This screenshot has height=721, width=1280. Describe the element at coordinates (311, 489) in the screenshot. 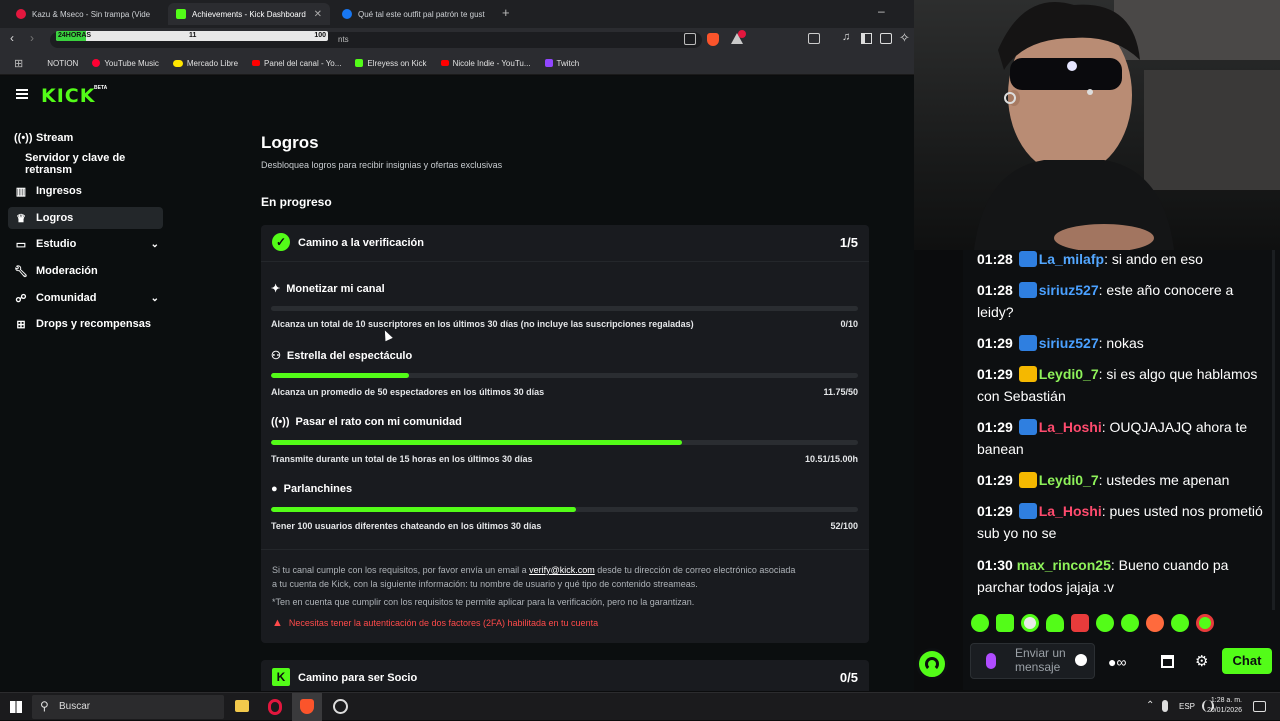

I see `achievement-chatters: ● Parlanchines` at that location.